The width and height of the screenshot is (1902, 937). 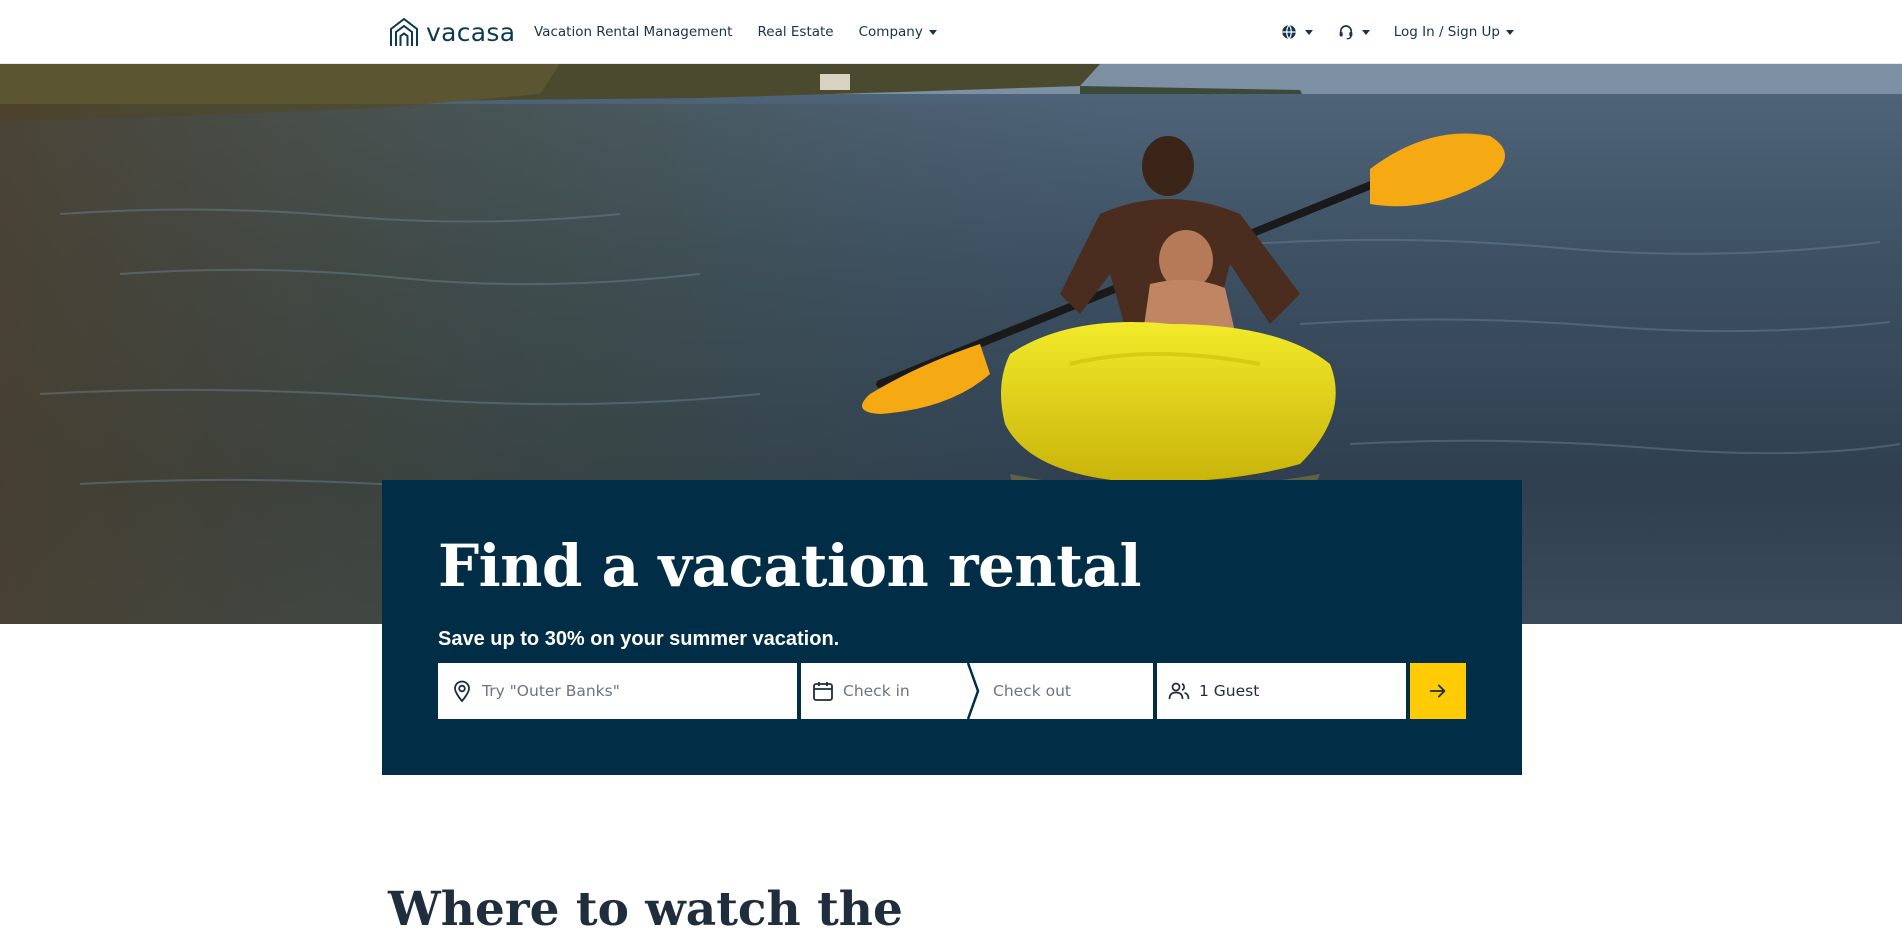 I want to click on guests-selector: 1 Guest, so click(x=1281, y=691).